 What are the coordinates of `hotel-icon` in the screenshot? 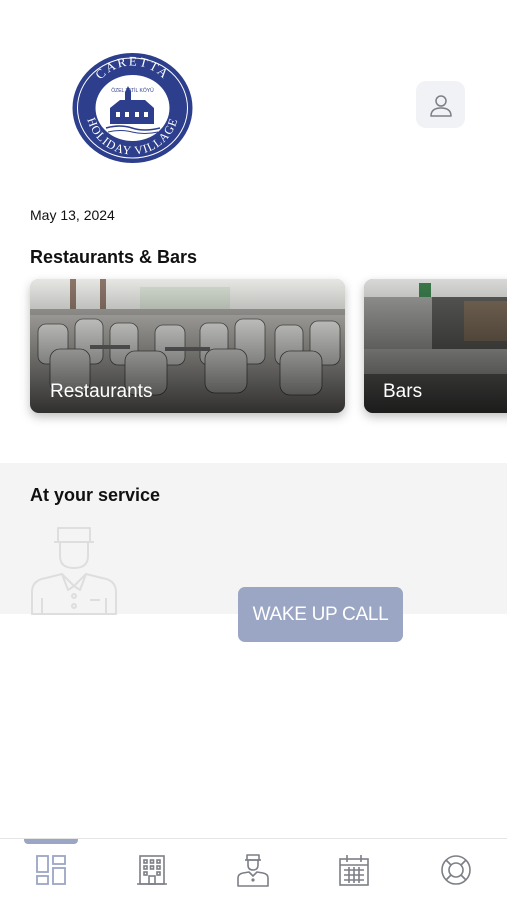 It's located at (152, 870).